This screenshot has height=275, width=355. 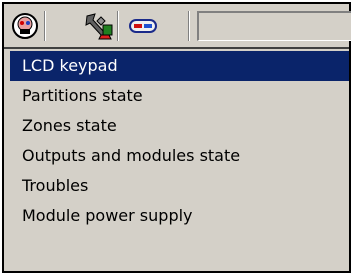 What do you see at coordinates (179, 96) in the screenshot?
I see `menu-item-partitions-state: Partitions state` at bounding box center [179, 96].